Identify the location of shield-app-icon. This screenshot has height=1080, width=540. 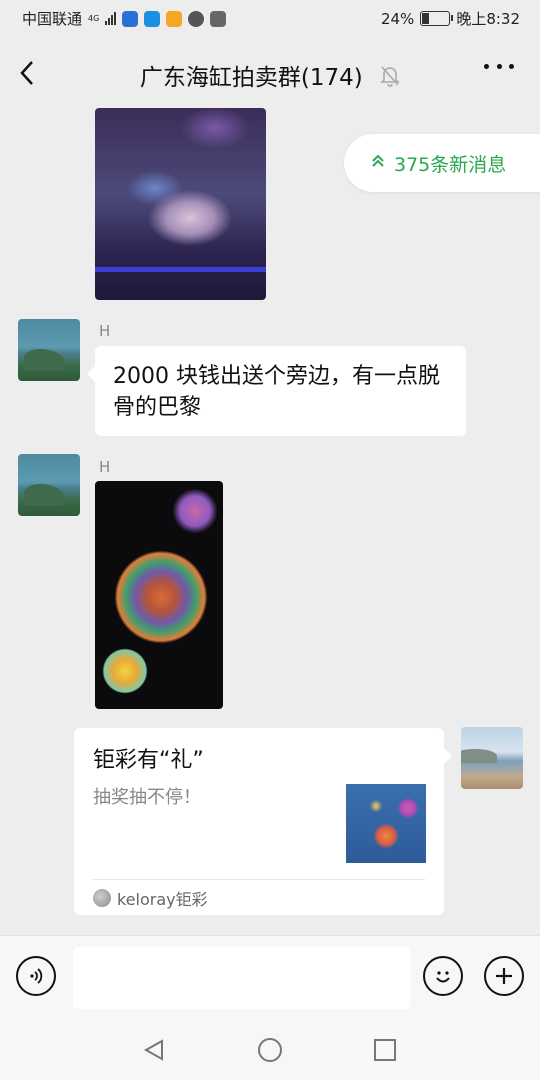
(130, 18).